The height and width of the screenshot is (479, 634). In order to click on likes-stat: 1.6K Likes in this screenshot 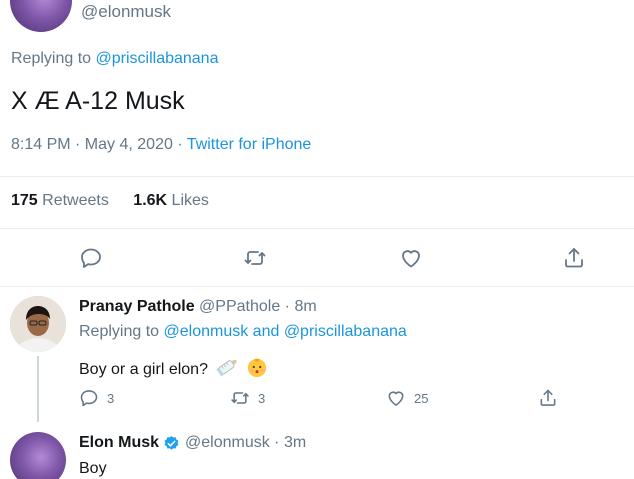, I will do `click(171, 200)`.